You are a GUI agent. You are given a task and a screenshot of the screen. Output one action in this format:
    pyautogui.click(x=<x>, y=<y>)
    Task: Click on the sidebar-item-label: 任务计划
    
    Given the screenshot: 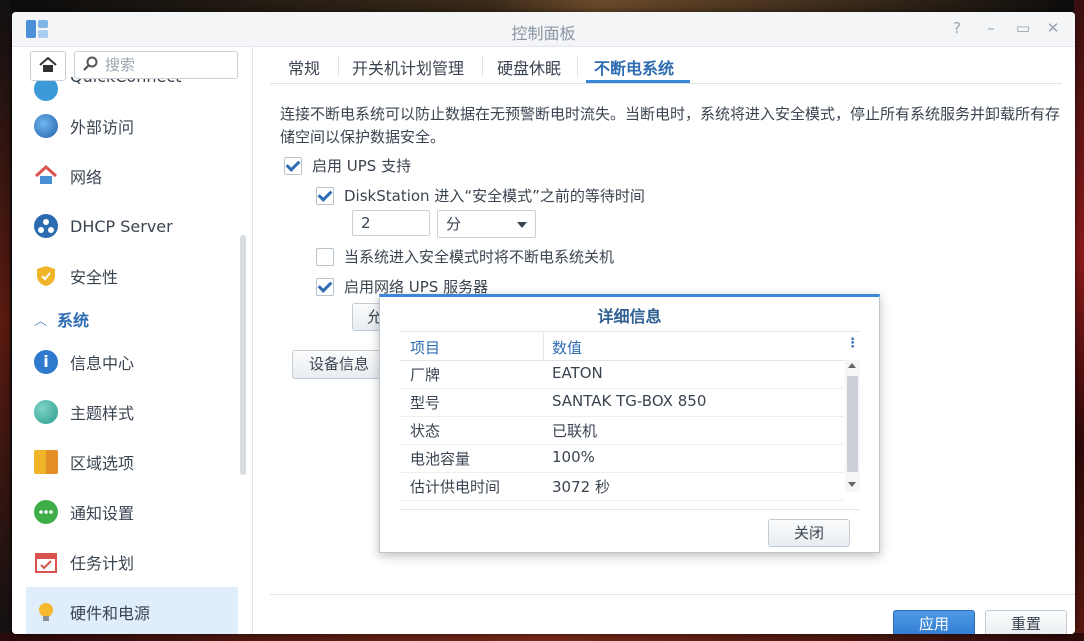 What is the action you would take?
    pyautogui.click(x=102, y=563)
    